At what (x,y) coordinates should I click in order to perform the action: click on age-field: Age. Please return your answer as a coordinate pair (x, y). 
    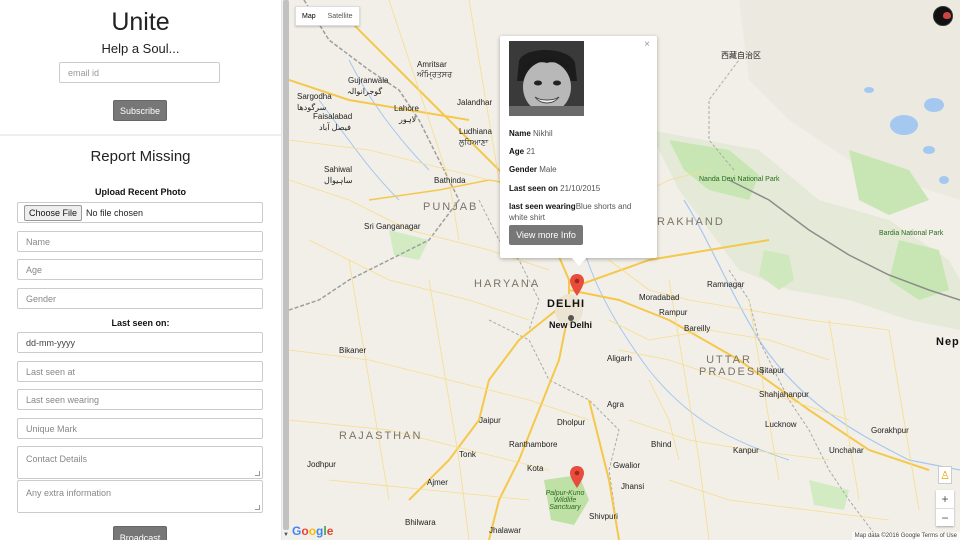
    Looking at the image, I should click on (140, 269).